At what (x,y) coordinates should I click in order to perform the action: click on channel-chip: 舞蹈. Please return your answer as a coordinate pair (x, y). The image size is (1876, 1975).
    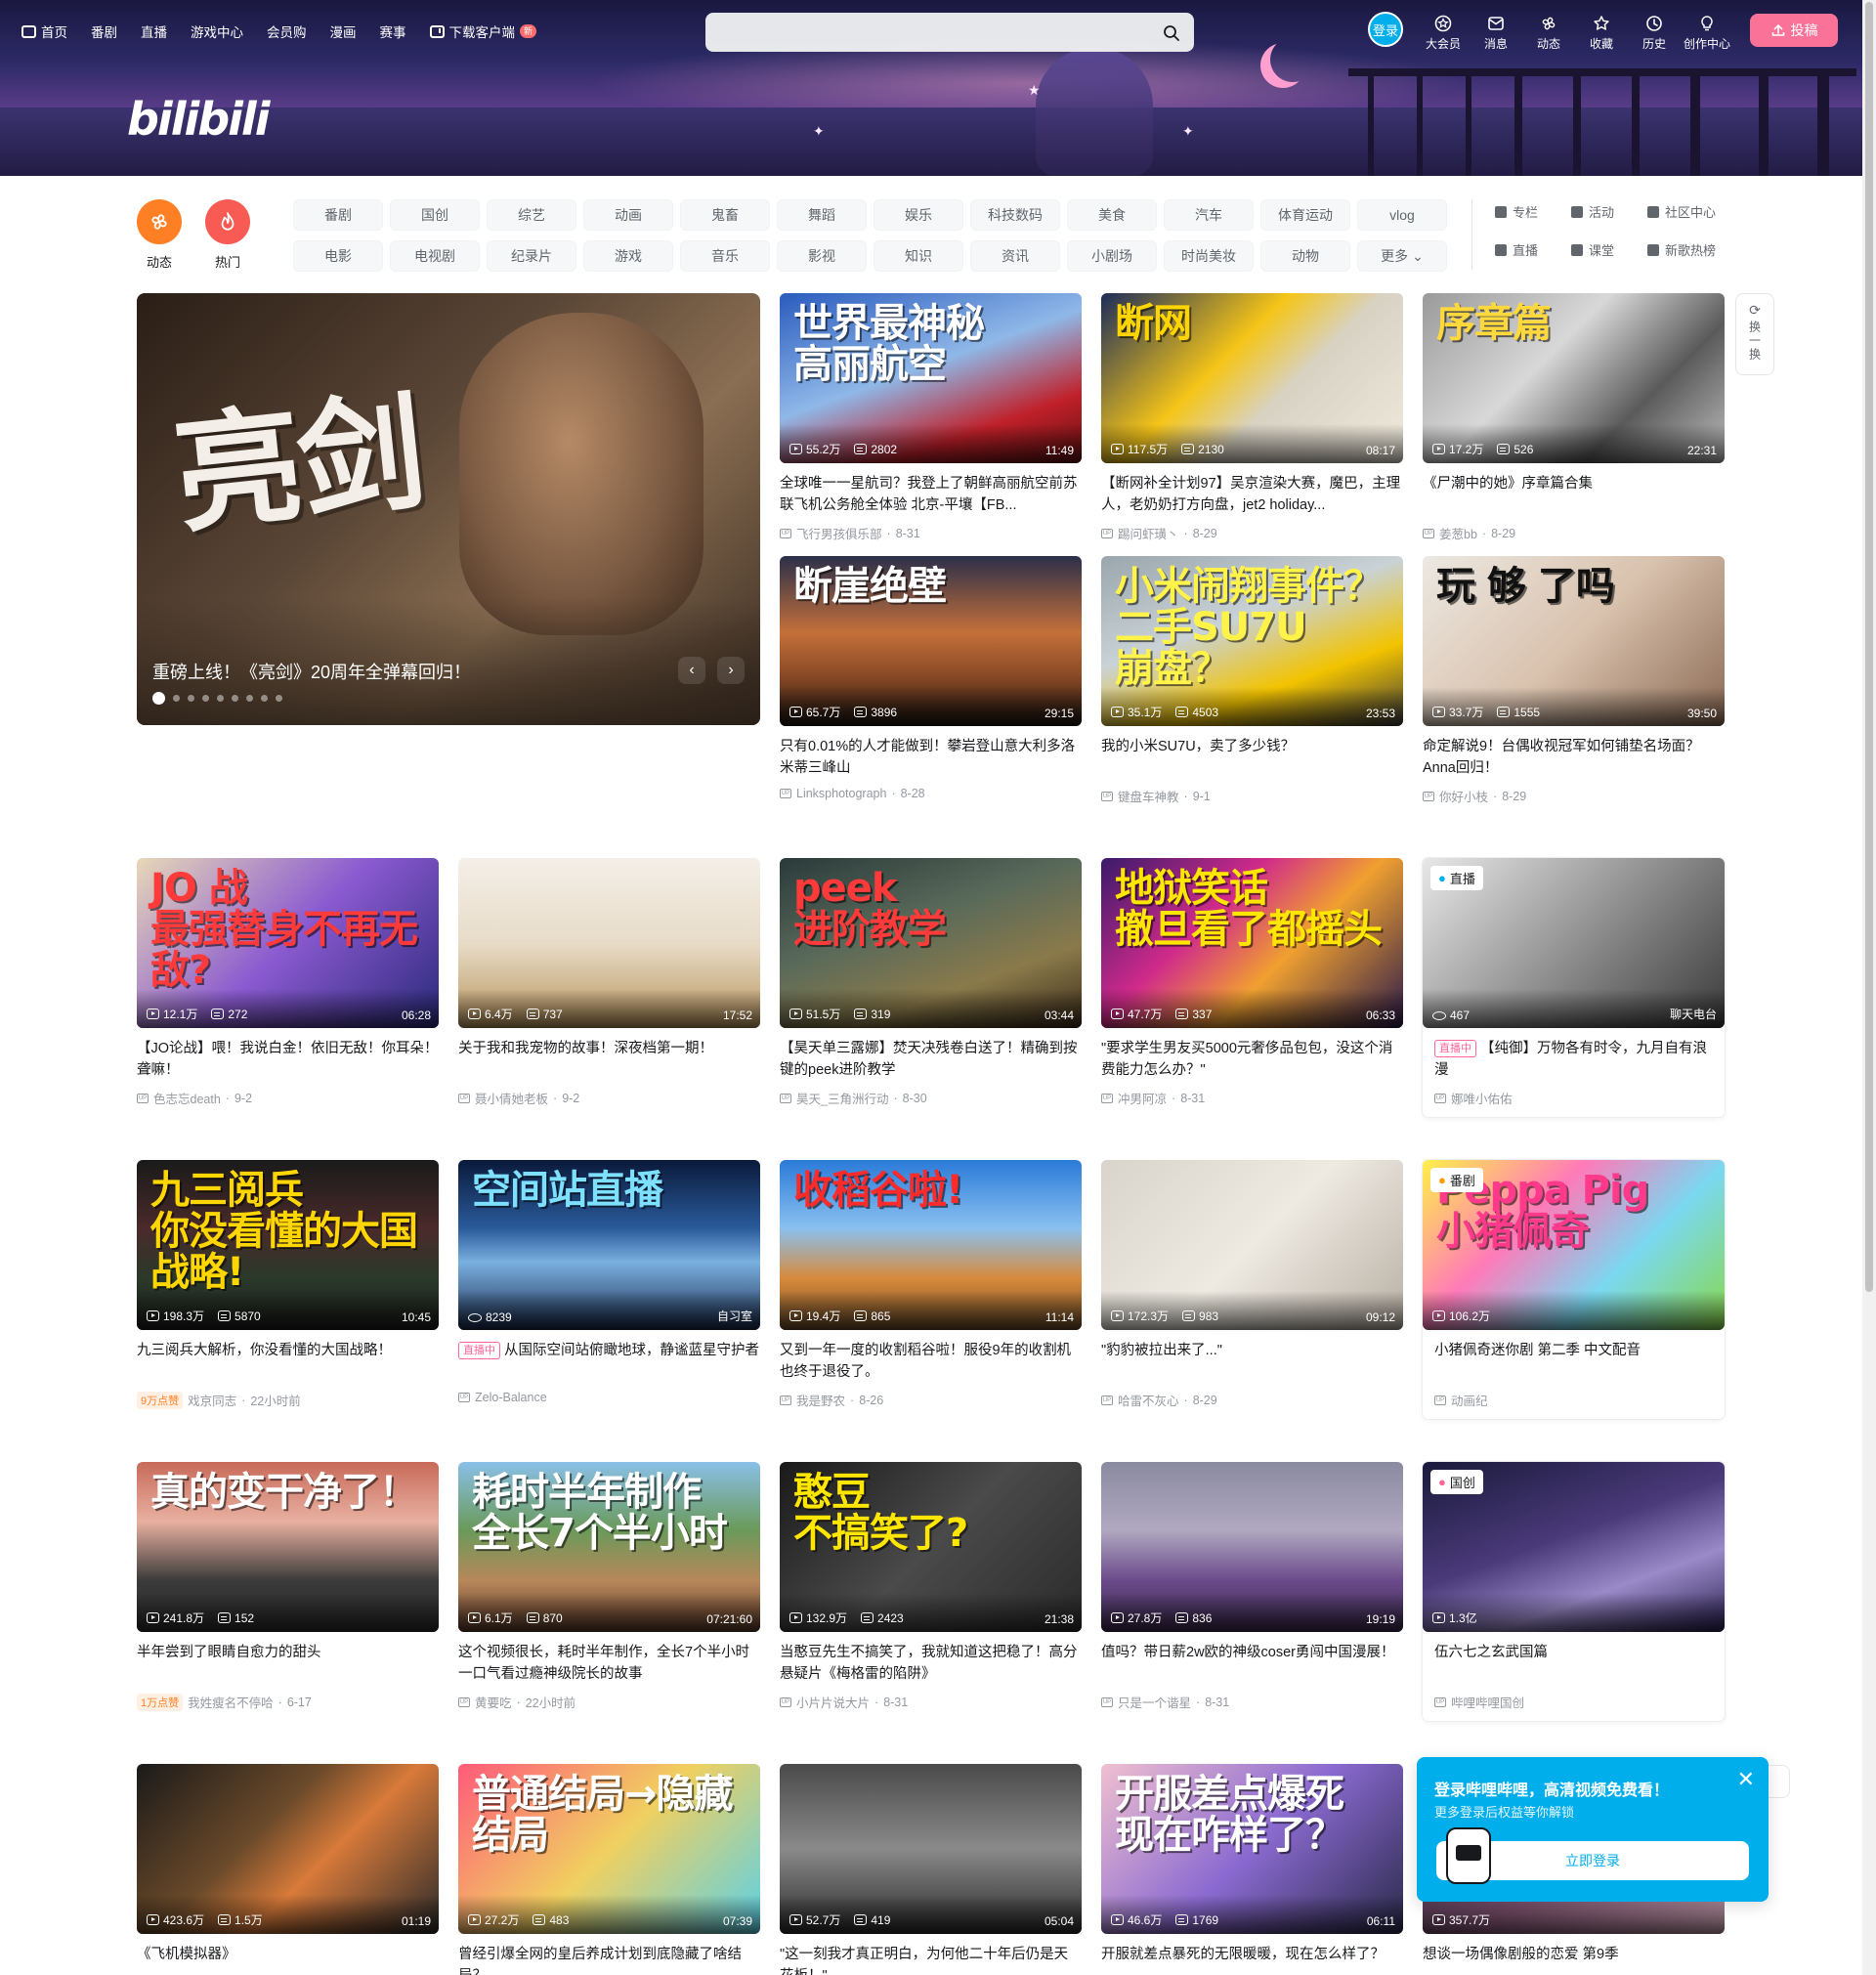
    Looking at the image, I should click on (822, 215).